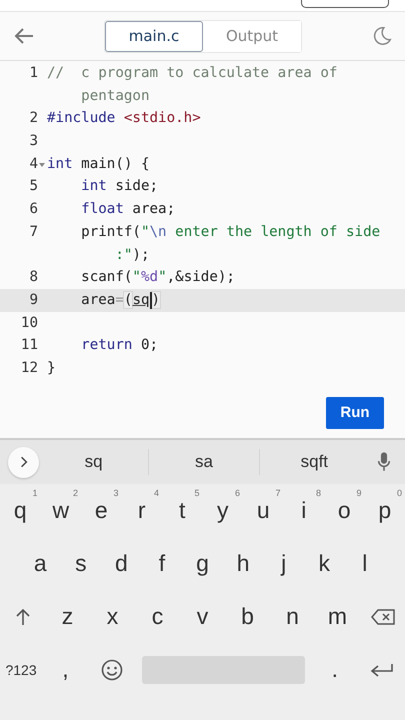 This screenshot has height=720, width=405. What do you see at coordinates (314, 462) in the screenshot?
I see `suggestion: sqft` at bounding box center [314, 462].